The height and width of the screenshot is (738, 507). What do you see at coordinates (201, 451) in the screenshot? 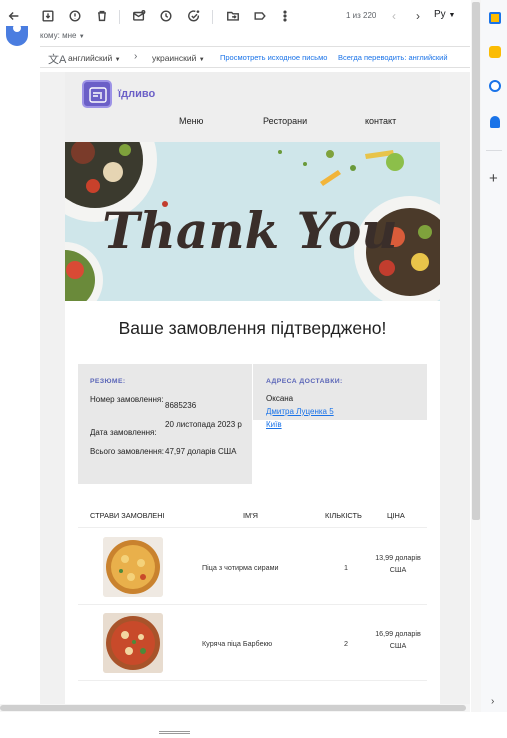
I see `order-total-value: 47,97 доларів США` at bounding box center [201, 451].